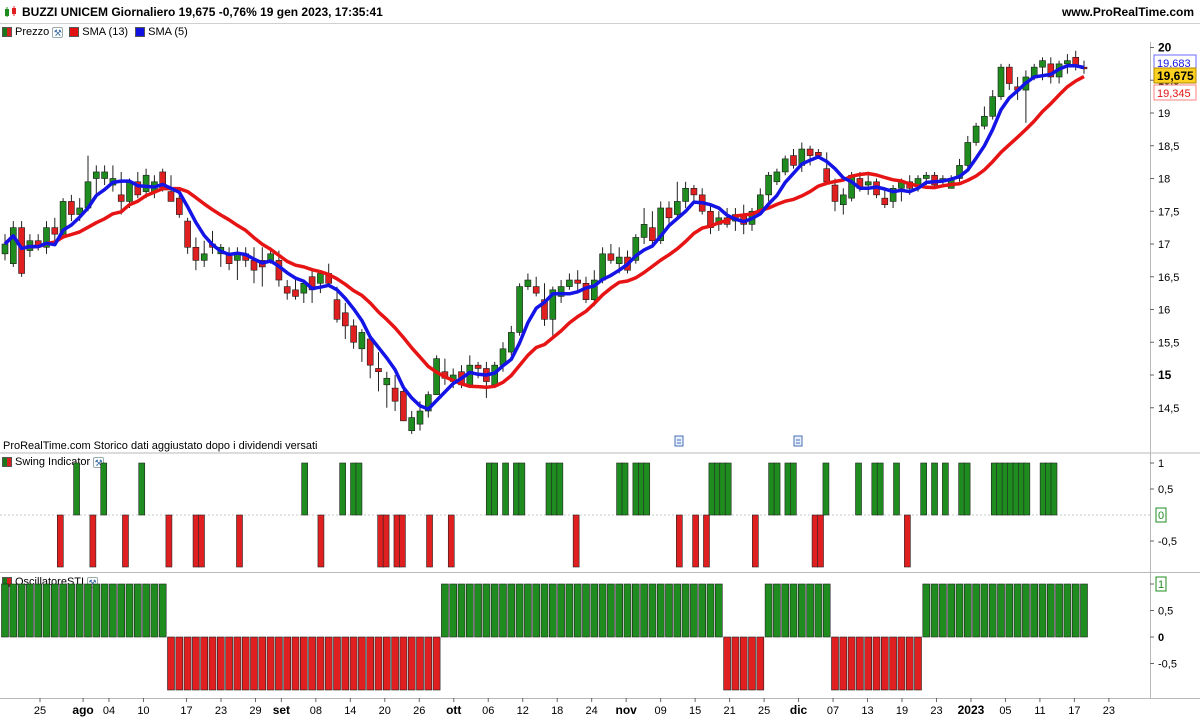  What do you see at coordinates (1165, 490) in the screenshot?
I see `swing-tick-label: 0,5` at bounding box center [1165, 490].